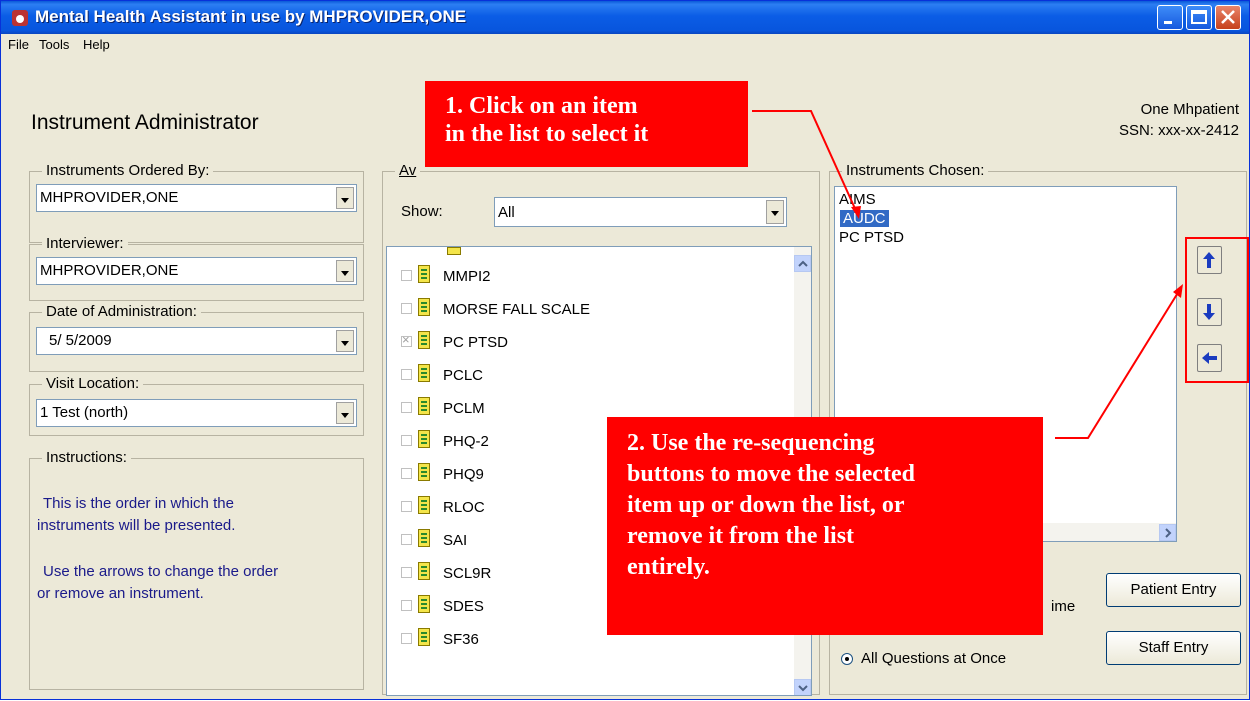  I want to click on instrument-row: PCLC, so click(599, 375).